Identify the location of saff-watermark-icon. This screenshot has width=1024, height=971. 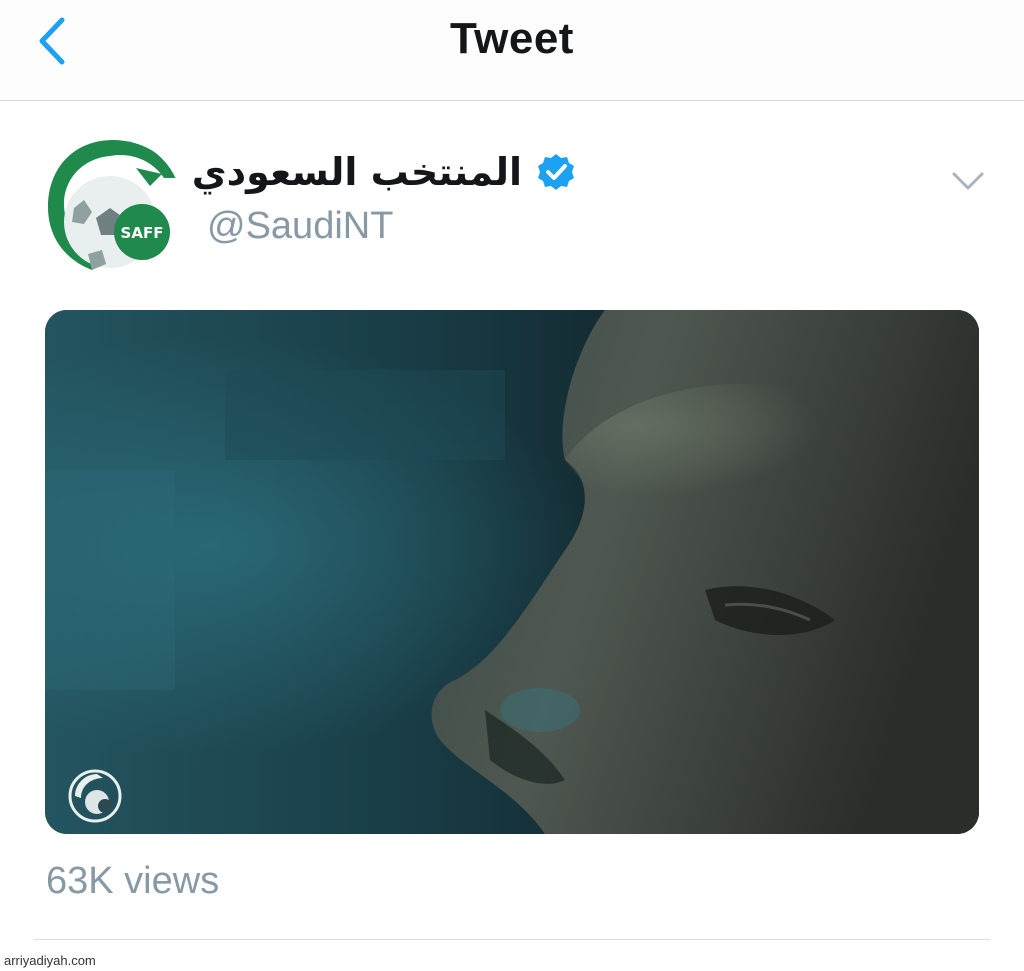
(95, 796).